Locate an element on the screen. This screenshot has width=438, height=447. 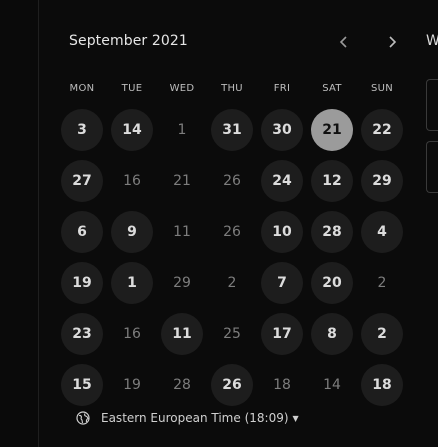
day-cell: 14 is located at coordinates (332, 384).